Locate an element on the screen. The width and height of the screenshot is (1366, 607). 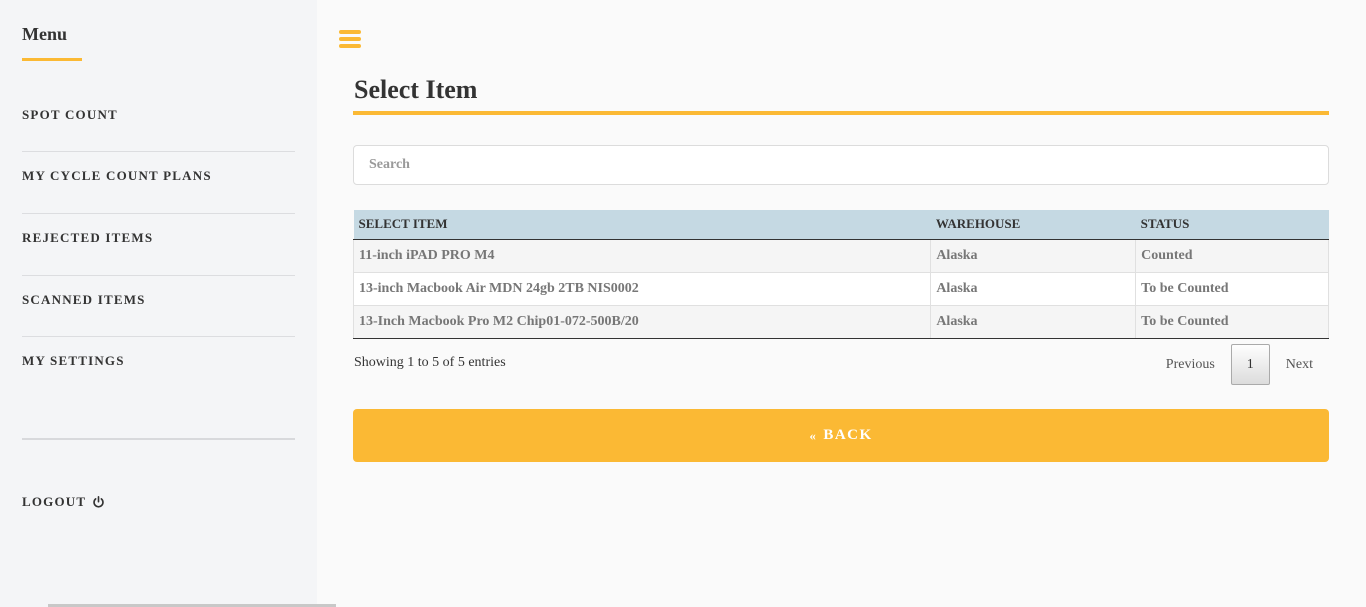
sidebar-item-my-settings: MY SETTINGS is located at coordinates (158, 361).